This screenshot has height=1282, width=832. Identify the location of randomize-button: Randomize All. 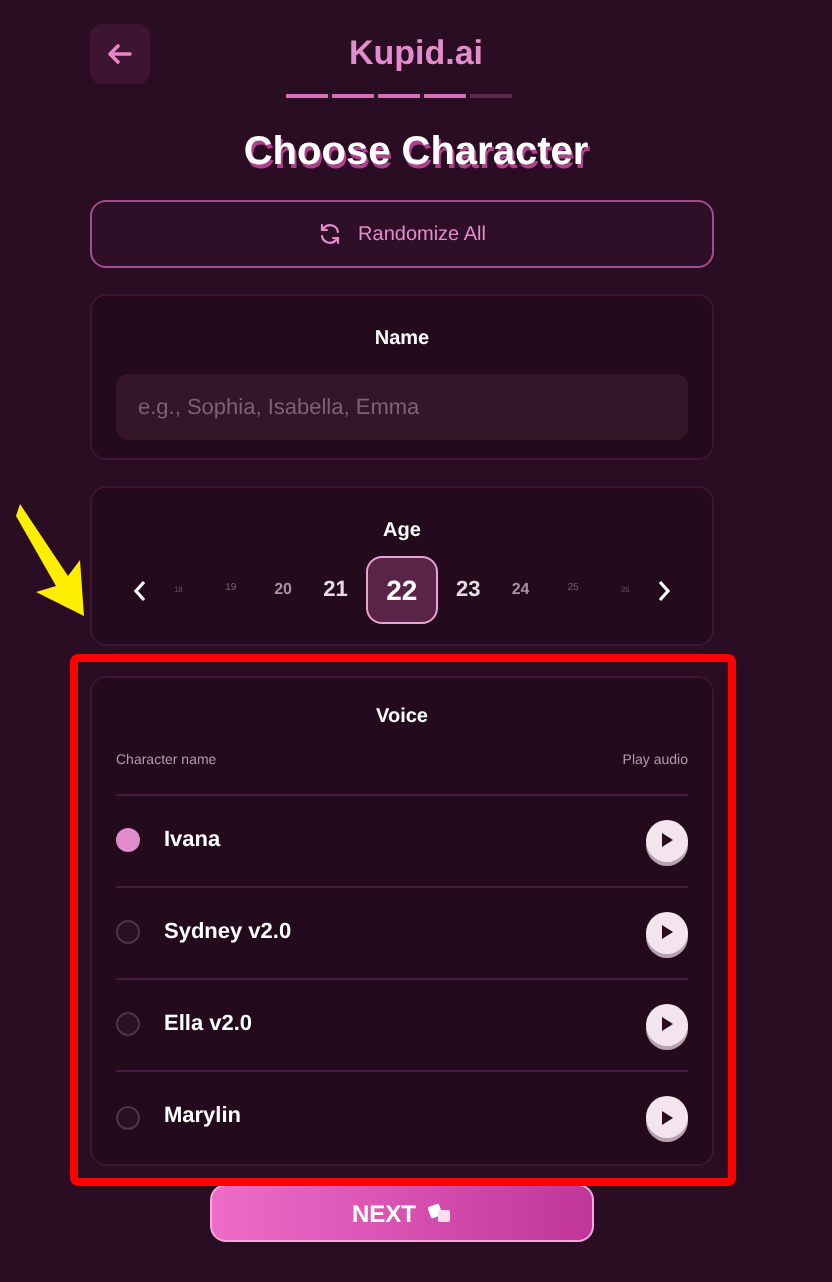
(402, 234).